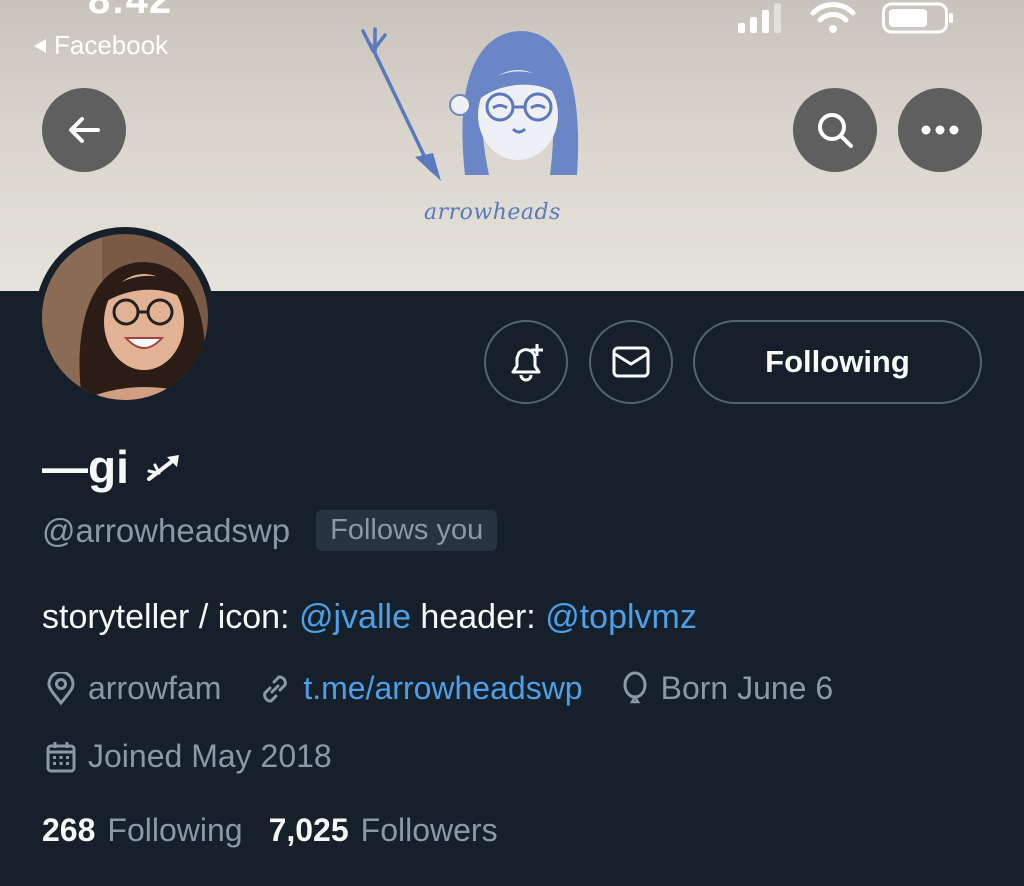 The height and width of the screenshot is (886, 1024). Describe the element at coordinates (162, 468) in the screenshot. I see `arrow-emoji-icon` at that location.